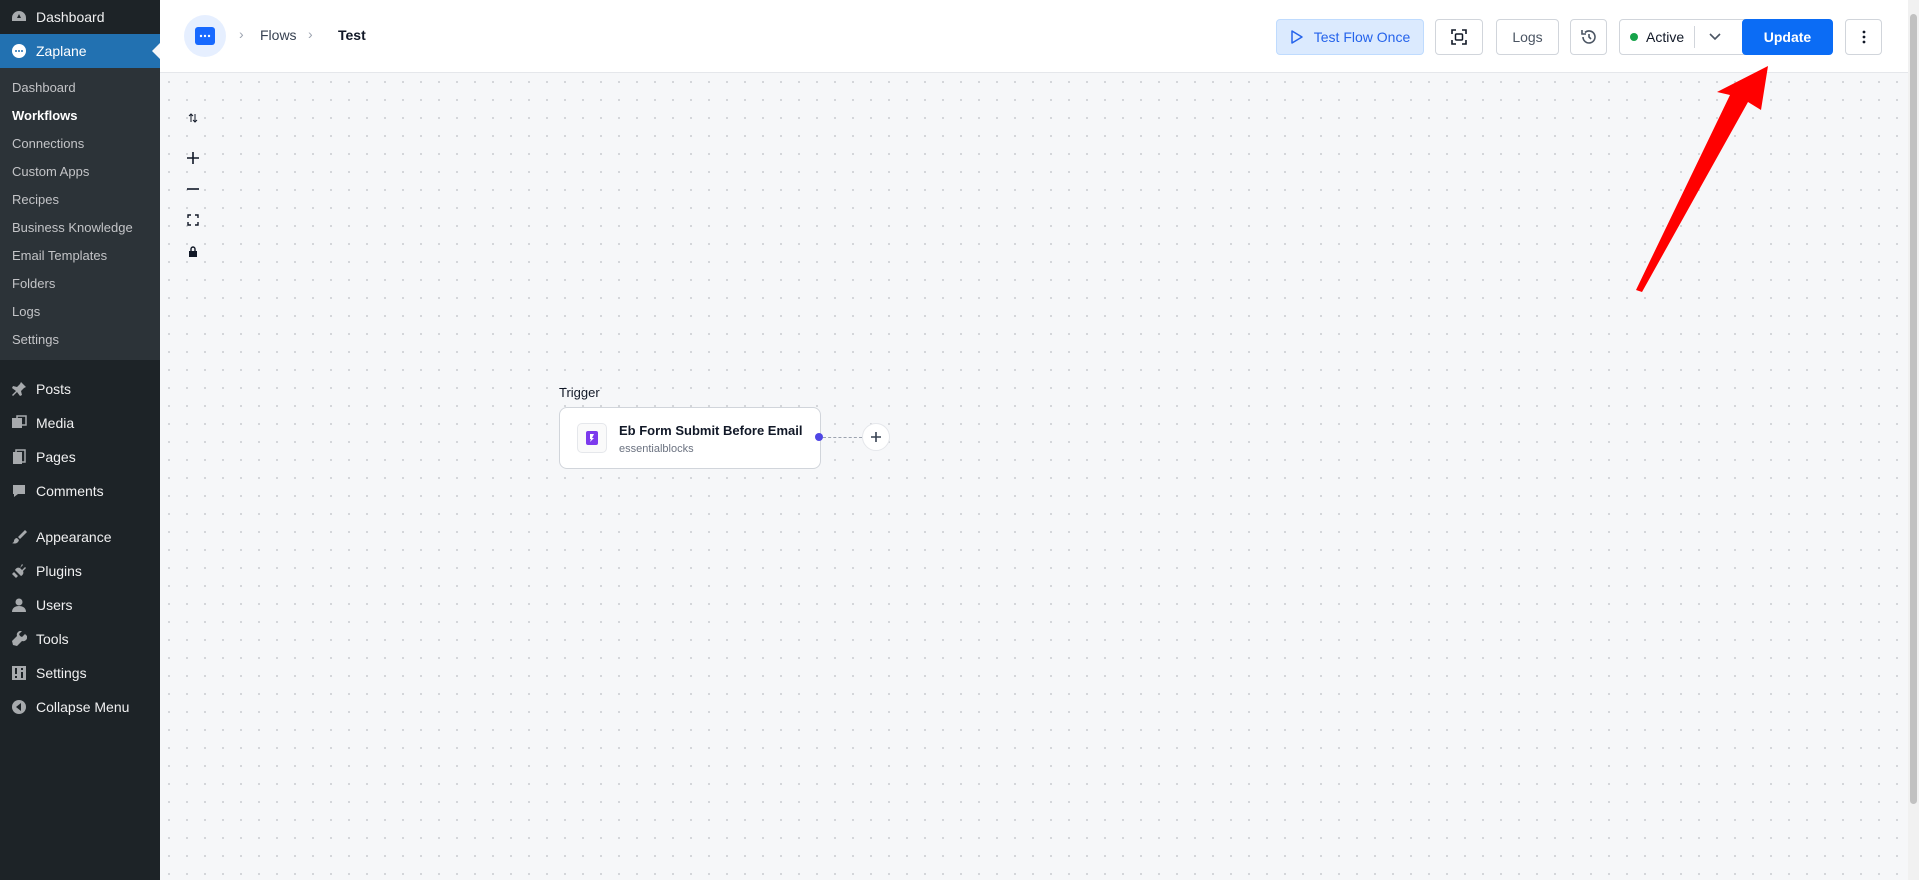 The width and height of the screenshot is (1919, 880). I want to click on breadcrumb-flows: Flows, so click(278, 35).